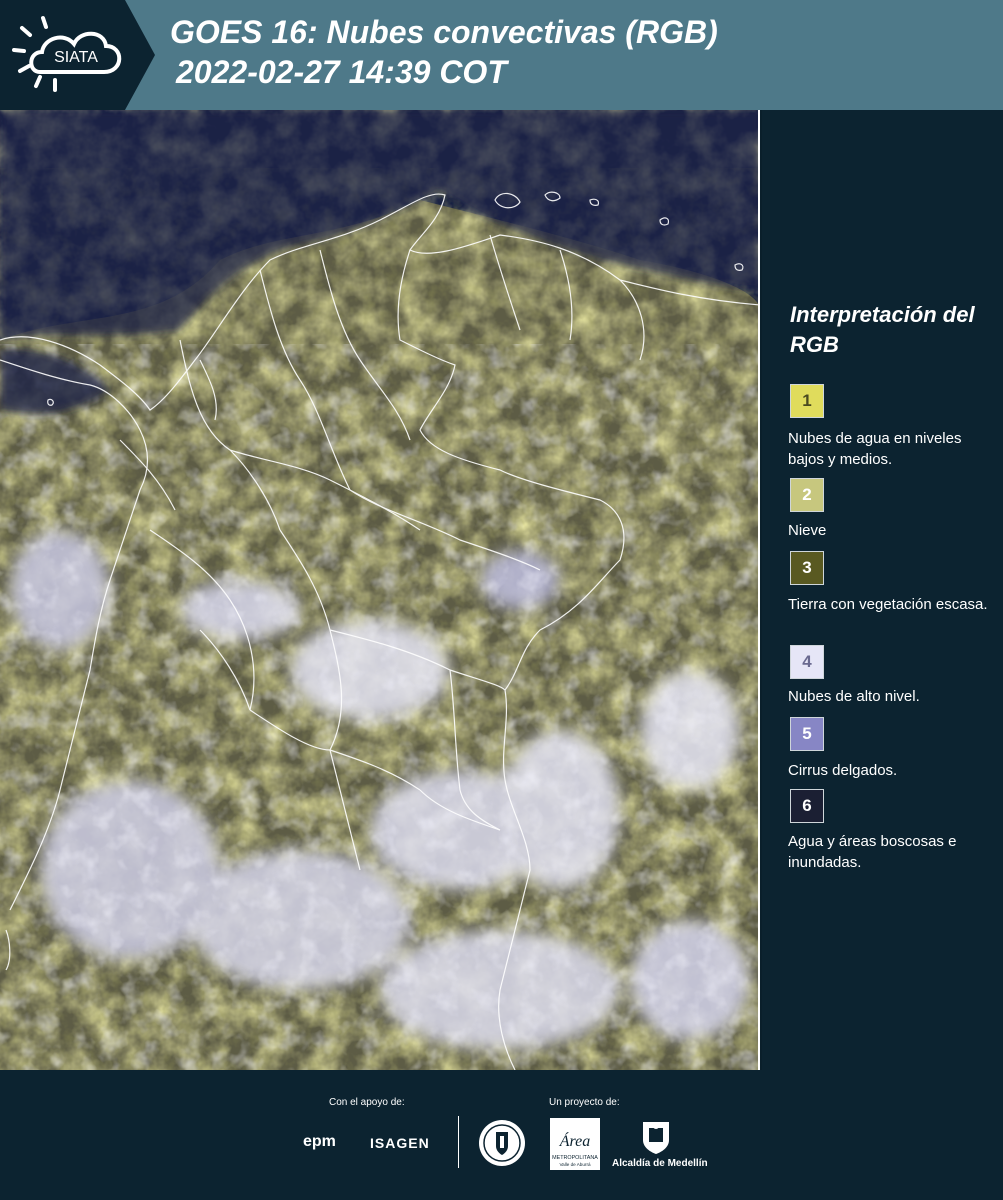 The image size is (1003, 1200). What do you see at coordinates (843, 770) in the screenshot?
I see `legend-label-5: Cirrus delgados.` at bounding box center [843, 770].